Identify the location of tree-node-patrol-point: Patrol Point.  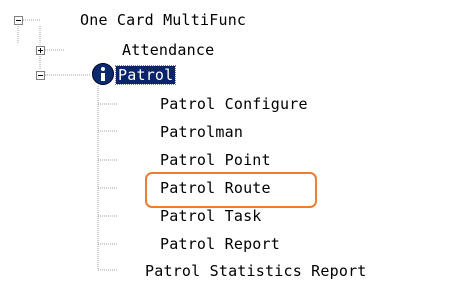
(215, 160).